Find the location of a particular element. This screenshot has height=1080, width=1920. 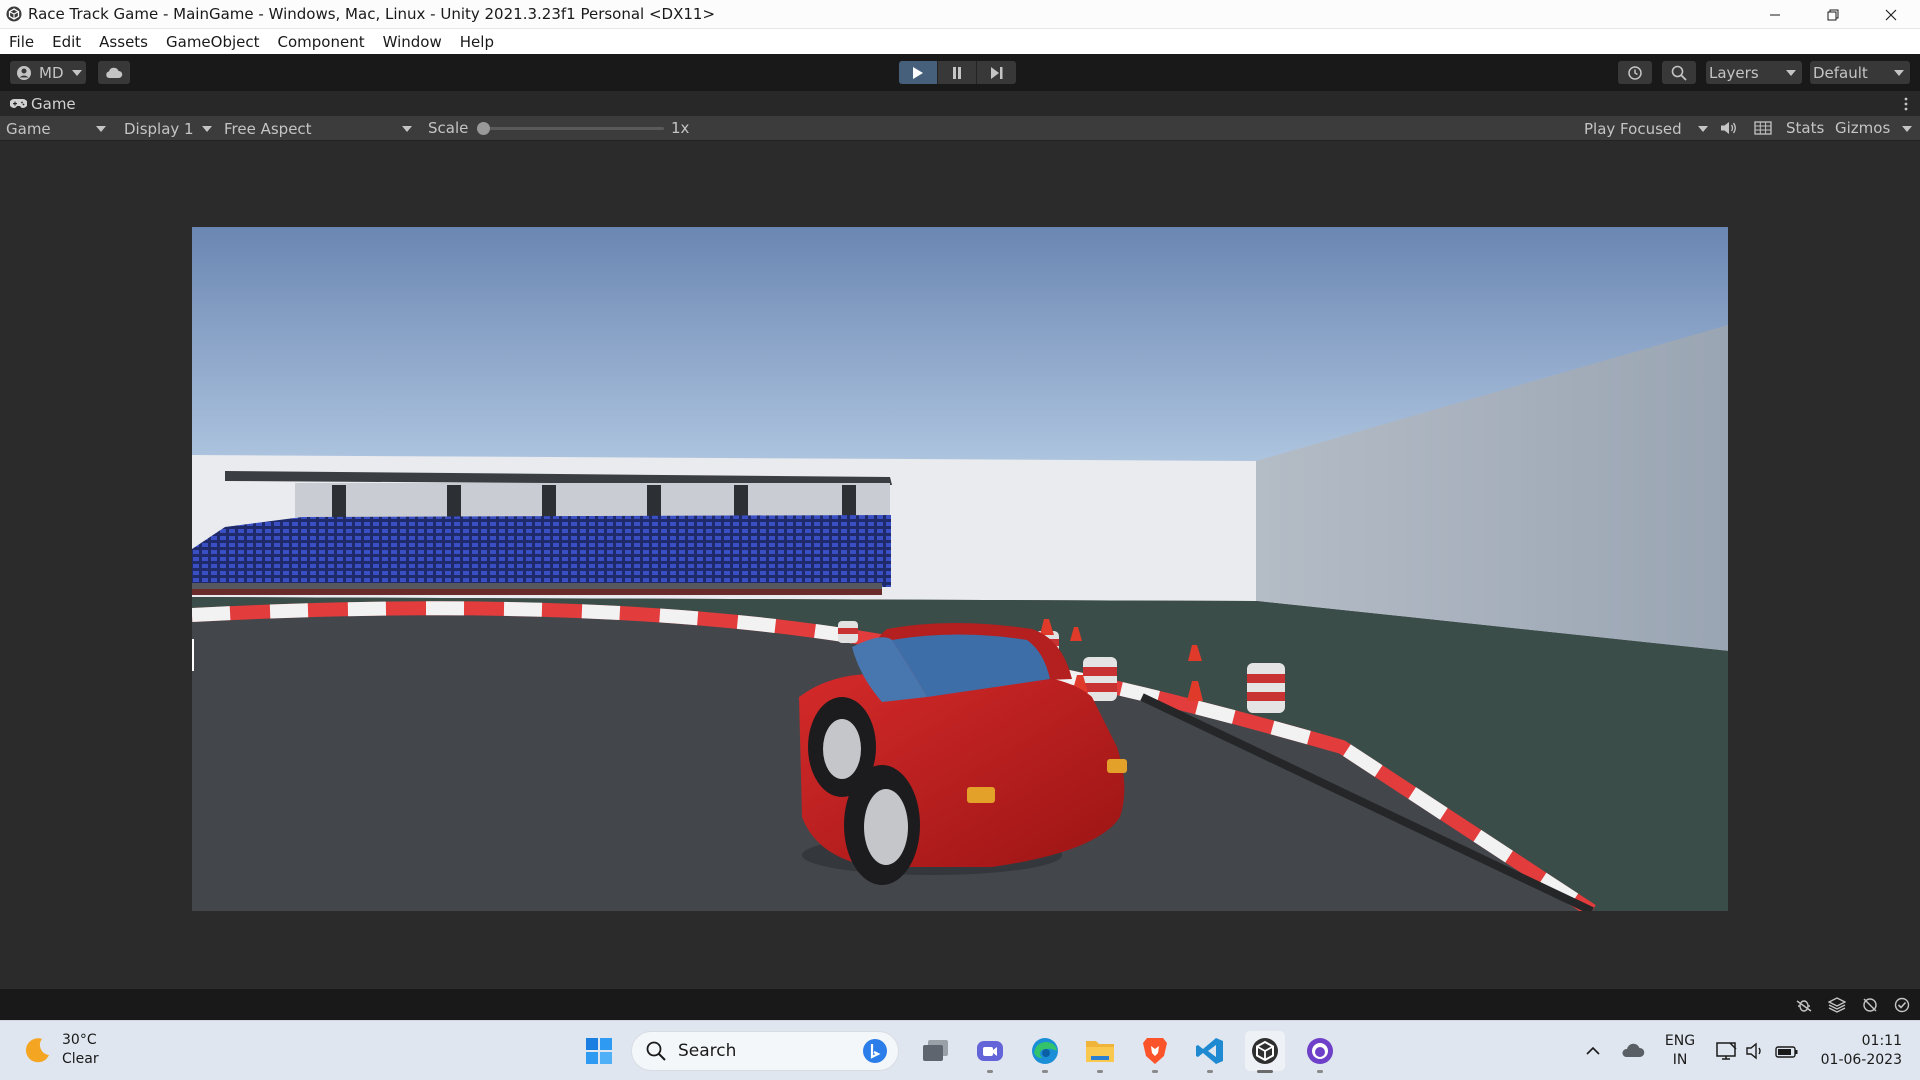

volume-icon is located at coordinates (1755, 1051).